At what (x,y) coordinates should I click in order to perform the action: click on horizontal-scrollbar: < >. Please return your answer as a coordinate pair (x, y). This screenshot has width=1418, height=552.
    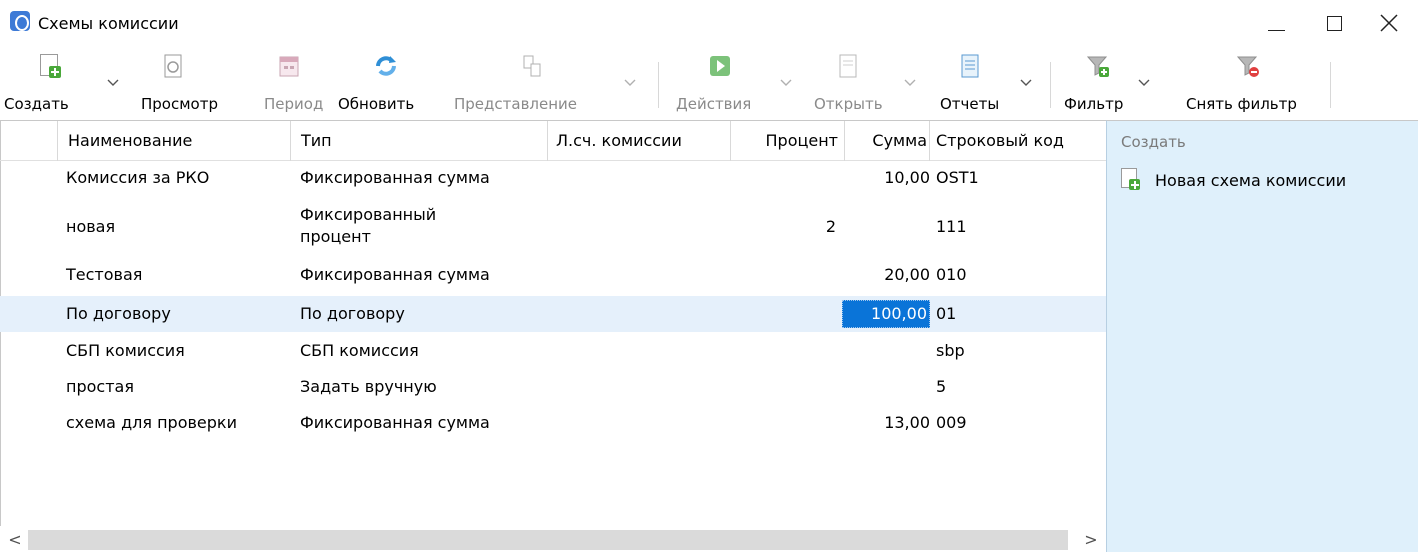
    Looking at the image, I should click on (553, 539).